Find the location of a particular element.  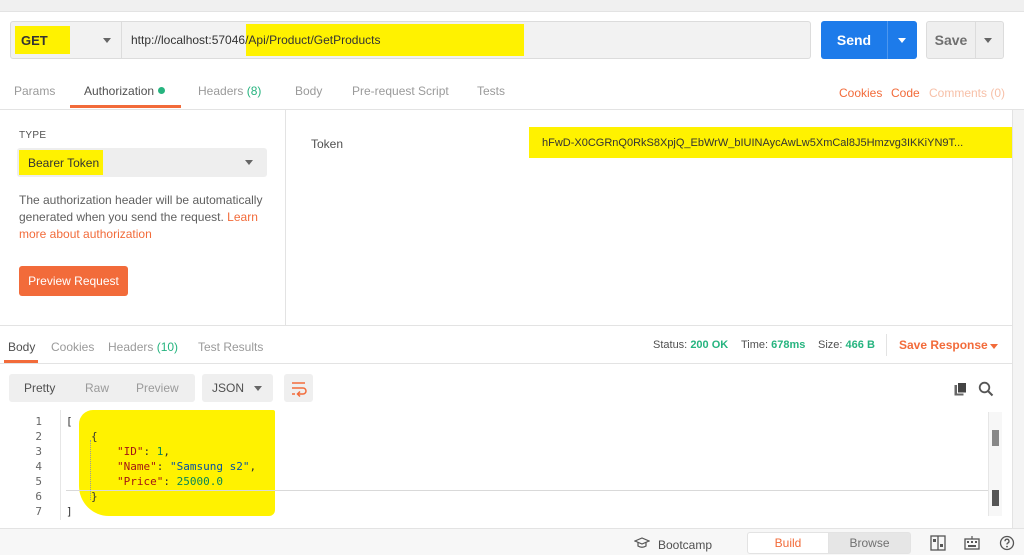

time-value: 678ms is located at coordinates (788, 345).